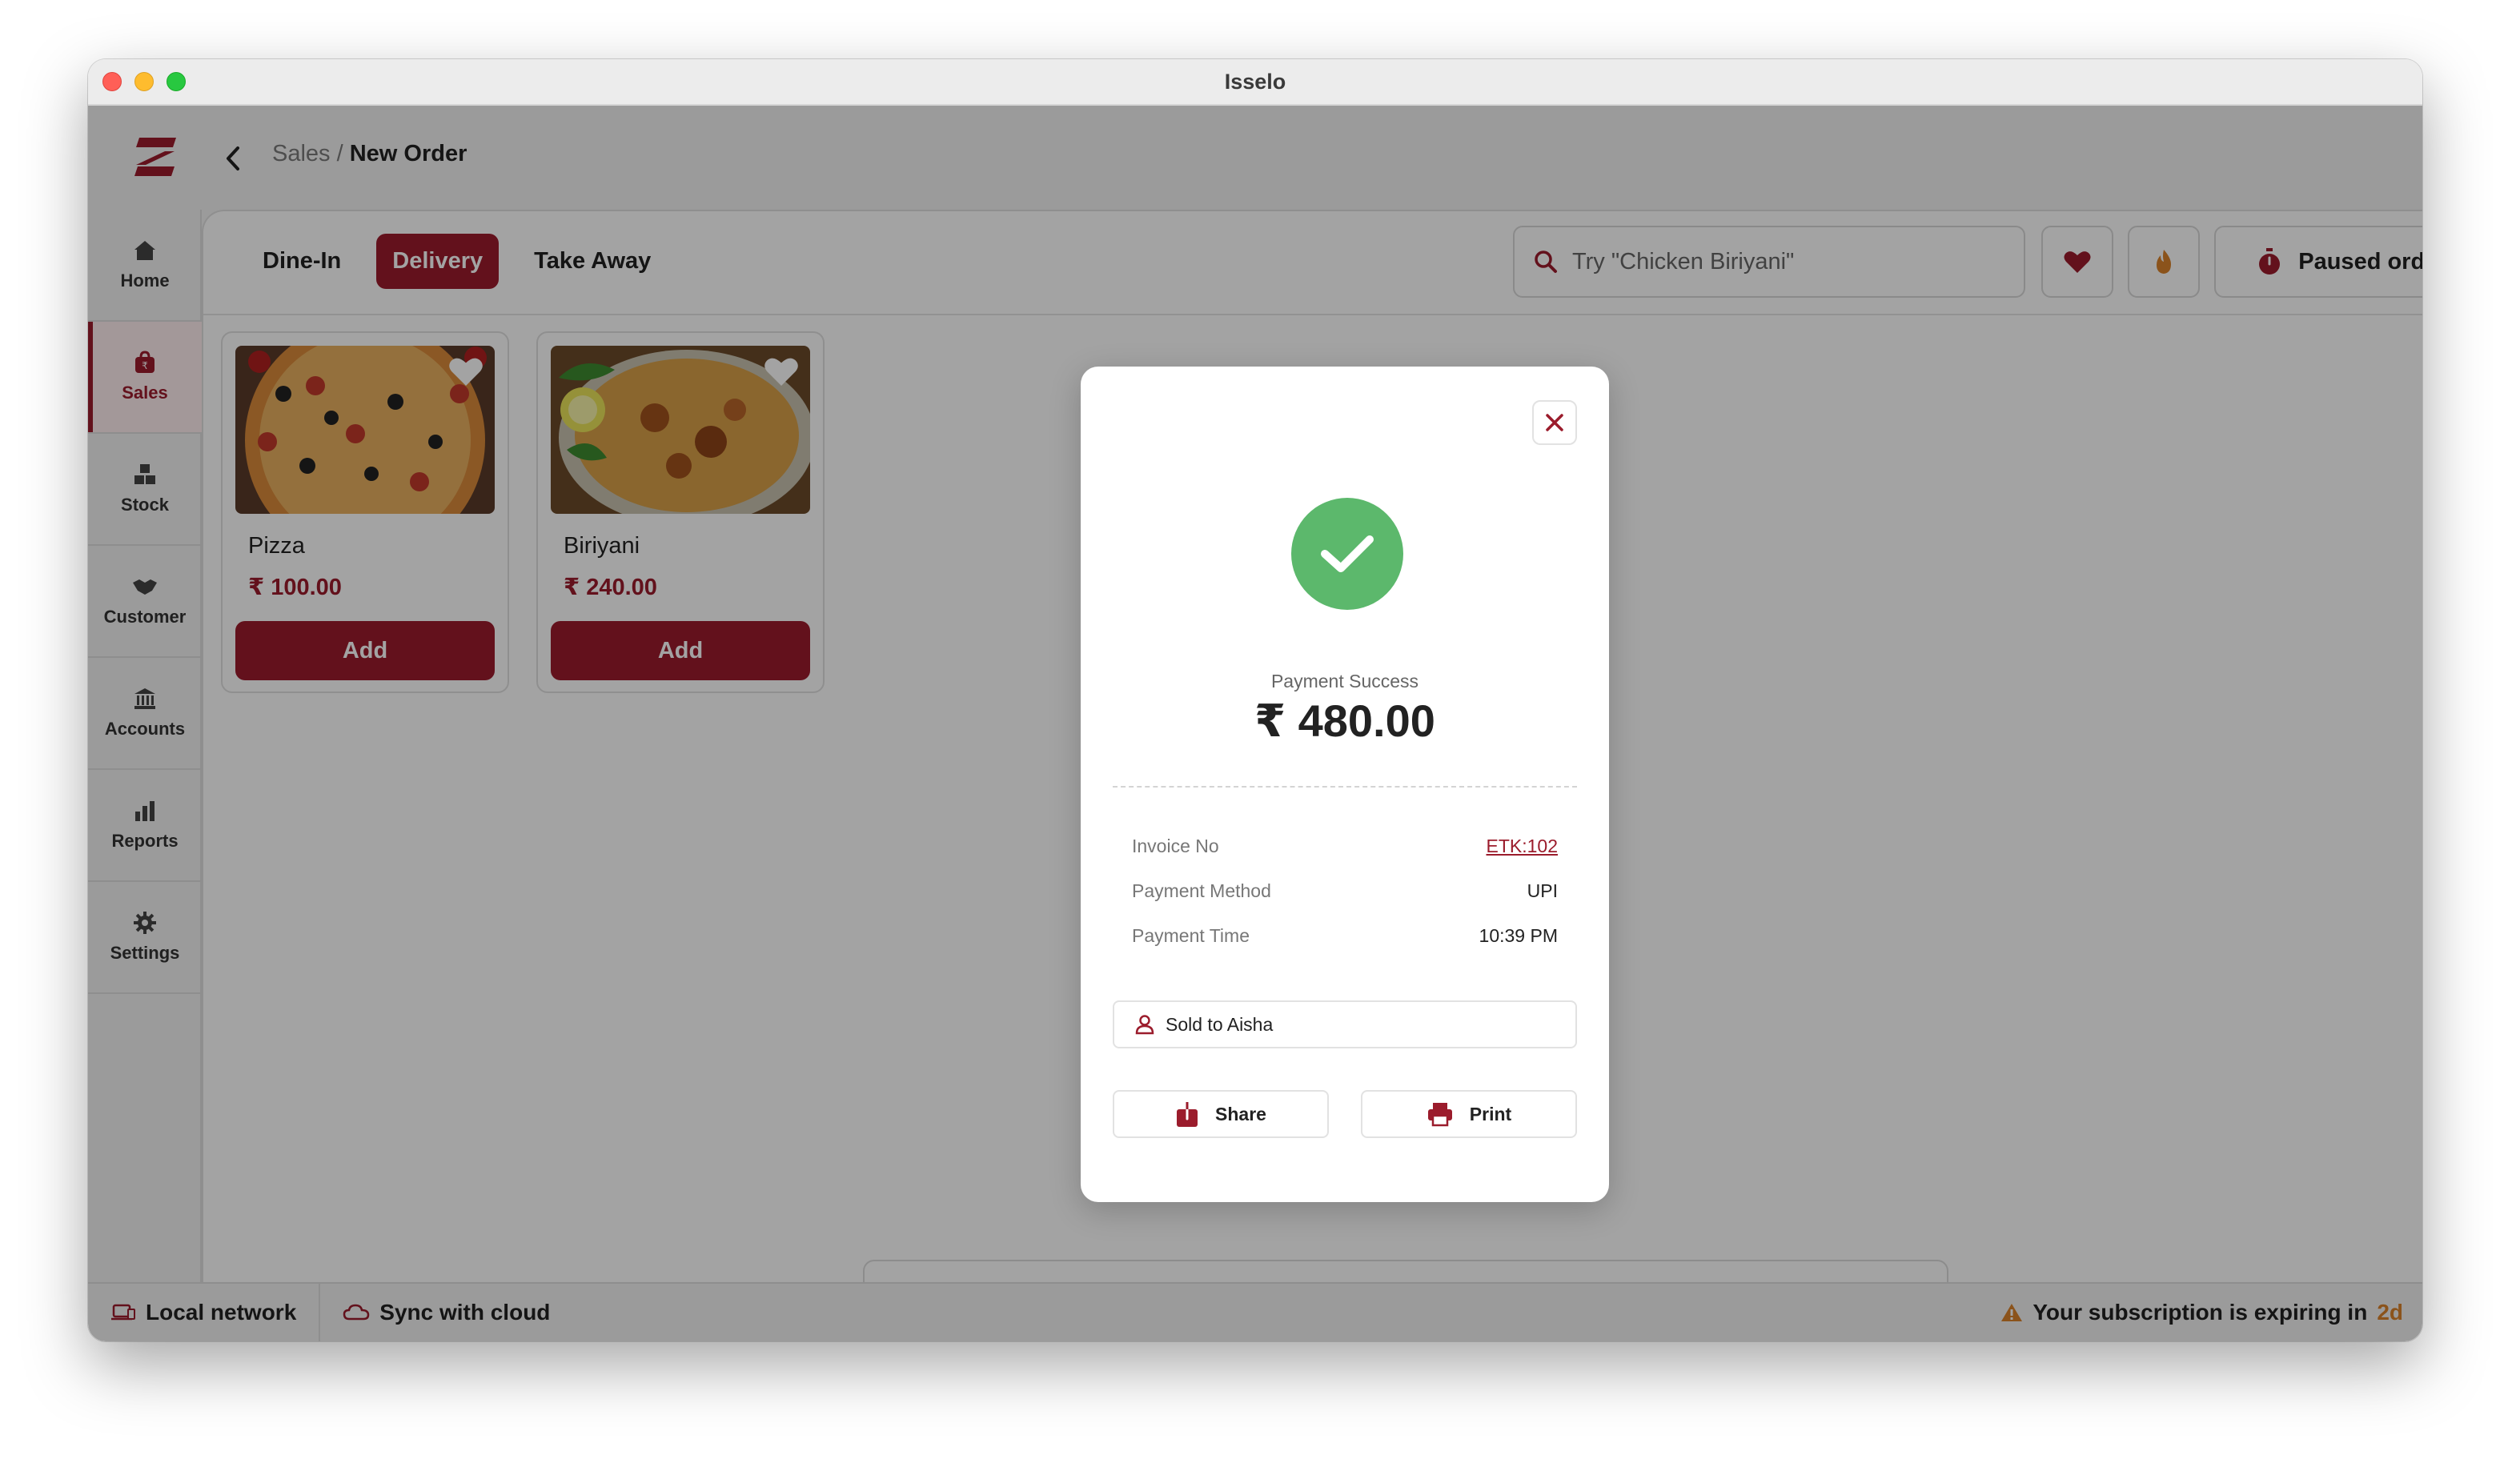  What do you see at coordinates (112, 81) in the screenshot?
I see `close-window-button` at bounding box center [112, 81].